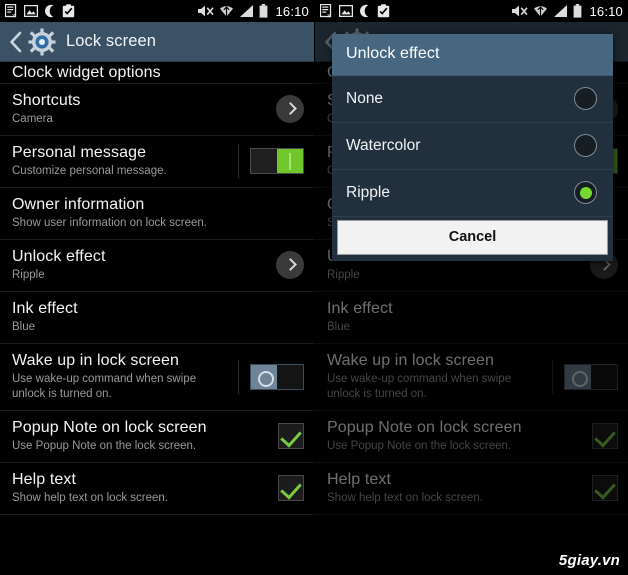 This screenshot has width=628, height=575. Describe the element at coordinates (585, 192) in the screenshot. I see `radio-button-ripple` at that location.